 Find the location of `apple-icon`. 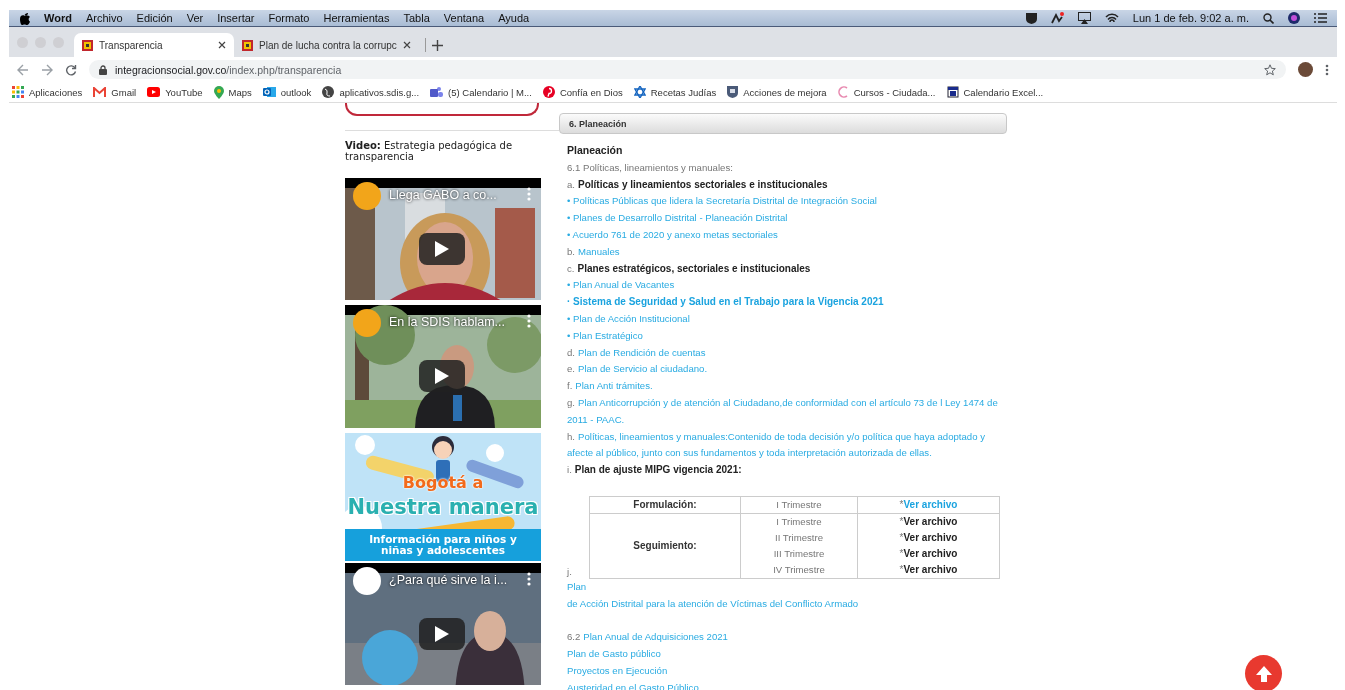

apple-icon is located at coordinates (24, 18).